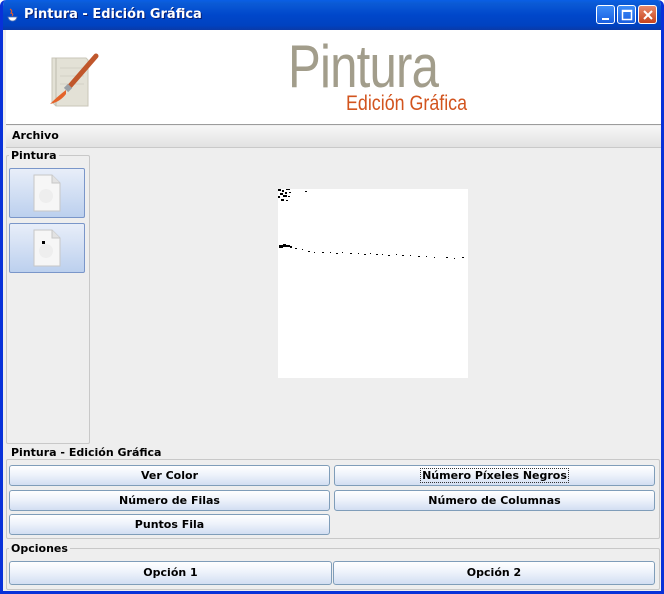 Image resolution: width=664 pixels, height=594 pixels. I want to click on numero-pixeles-negros-button: Número Píxeles Negros, so click(494, 475).